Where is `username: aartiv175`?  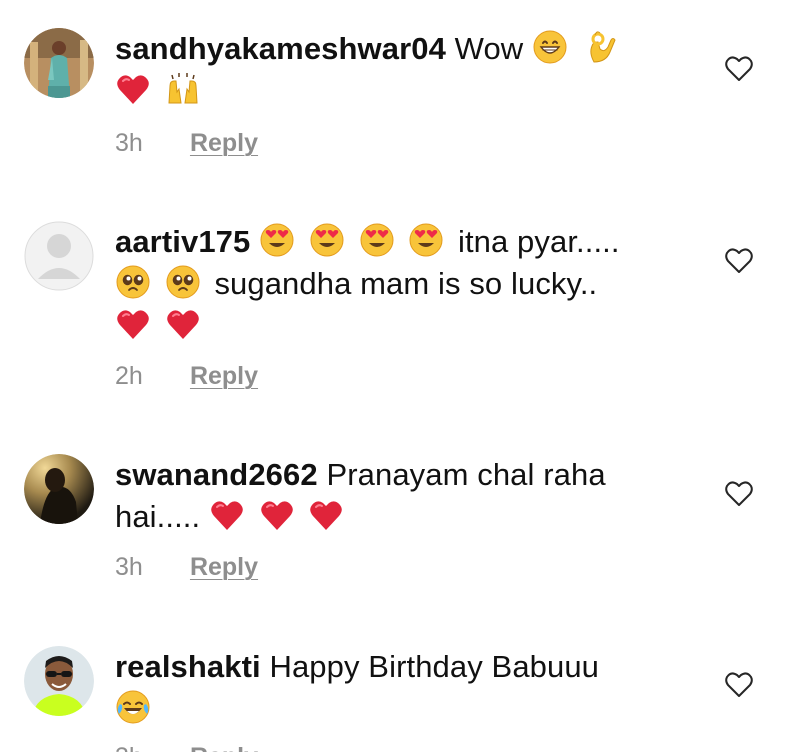 username: aartiv175 is located at coordinates (182, 241).